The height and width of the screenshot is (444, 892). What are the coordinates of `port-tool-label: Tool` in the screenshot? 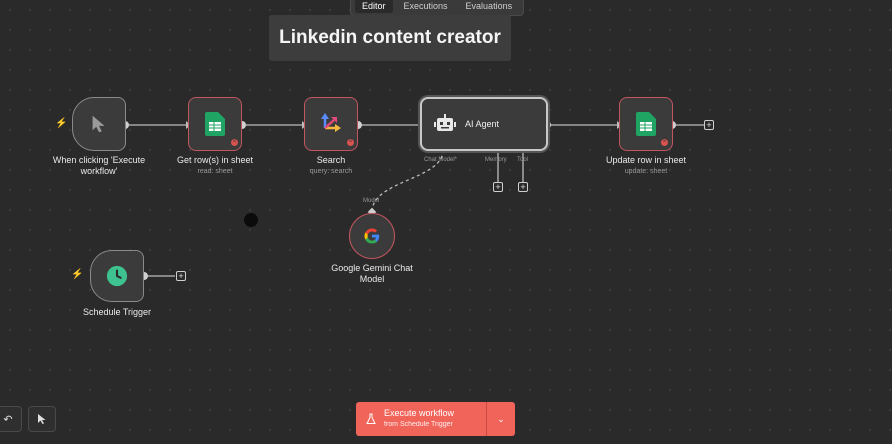 It's located at (523, 160).